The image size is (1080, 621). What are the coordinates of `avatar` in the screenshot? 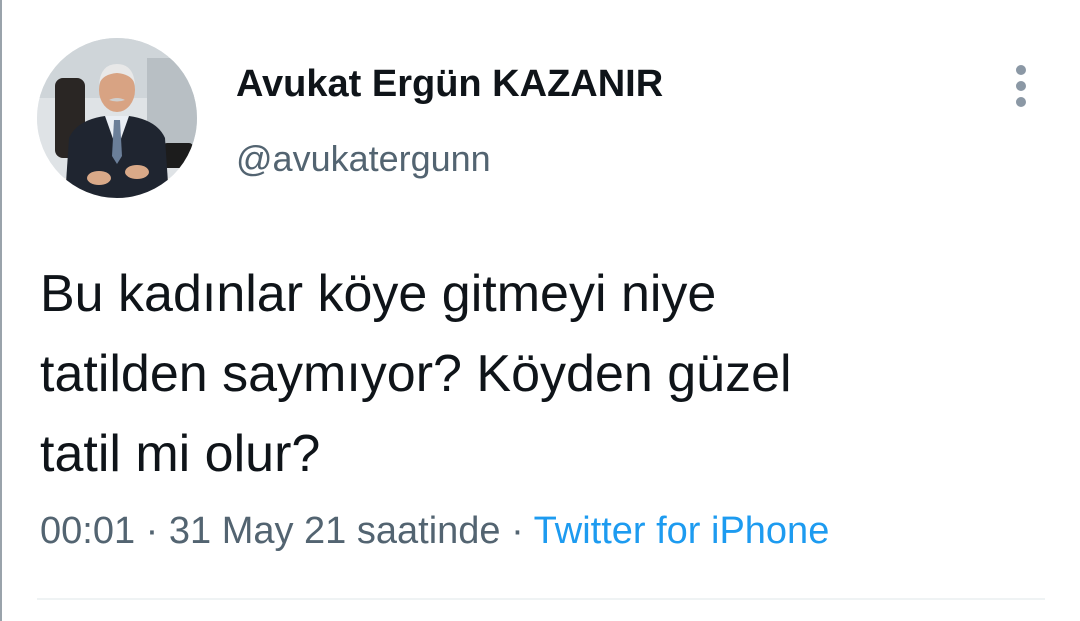 It's located at (117, 118).